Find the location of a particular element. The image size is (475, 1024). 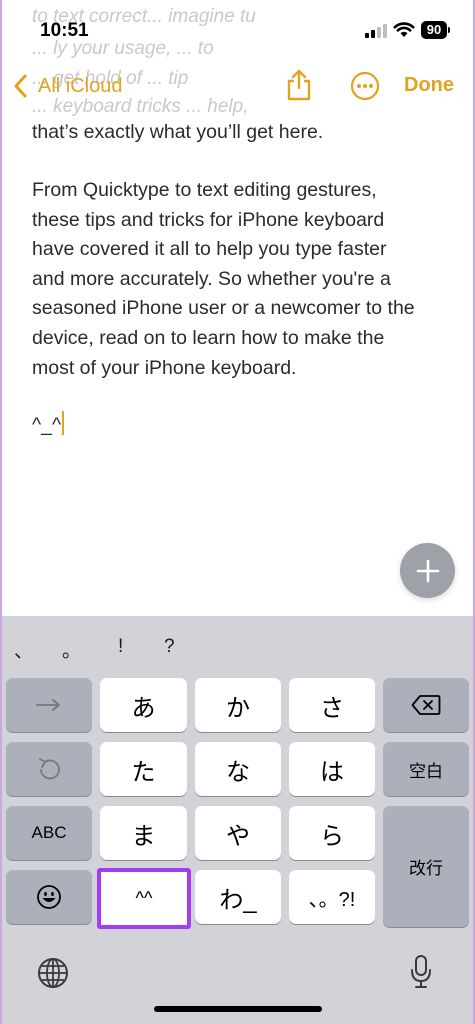

paragraph-2-line: From Quicktype to text editing gestures, is located at coordinates (204, 190).